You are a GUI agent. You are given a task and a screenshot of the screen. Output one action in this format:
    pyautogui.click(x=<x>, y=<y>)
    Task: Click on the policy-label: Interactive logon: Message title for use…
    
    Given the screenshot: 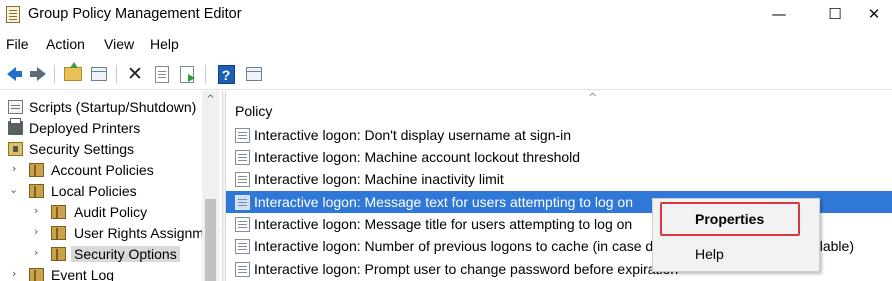 What is the action you would take?
    pyautogui.click(x=443, y=224)
    